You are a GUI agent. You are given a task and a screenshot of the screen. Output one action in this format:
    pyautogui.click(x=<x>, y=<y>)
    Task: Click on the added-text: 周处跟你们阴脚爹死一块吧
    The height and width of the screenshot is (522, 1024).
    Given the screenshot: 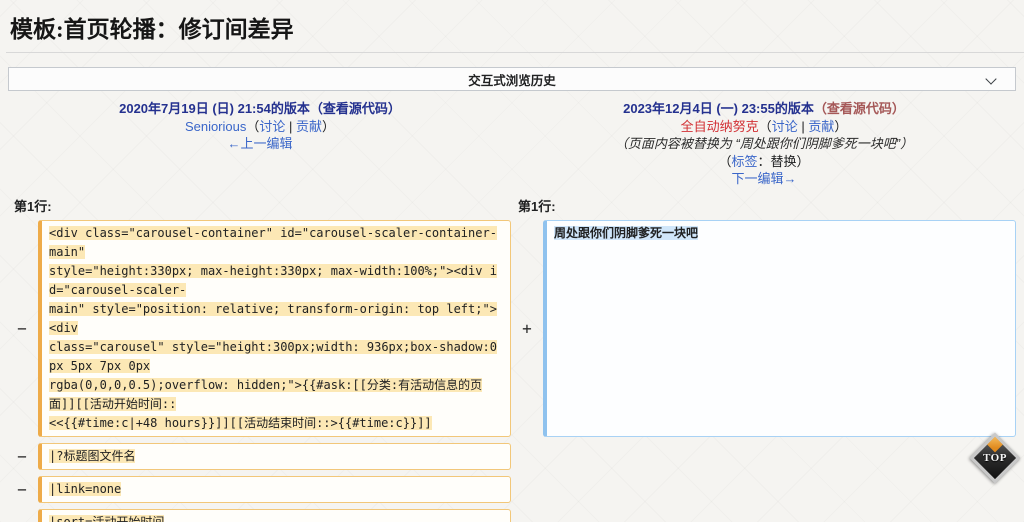 What is the action you would take?
    pyautogui.click(x=626, y=232)
    